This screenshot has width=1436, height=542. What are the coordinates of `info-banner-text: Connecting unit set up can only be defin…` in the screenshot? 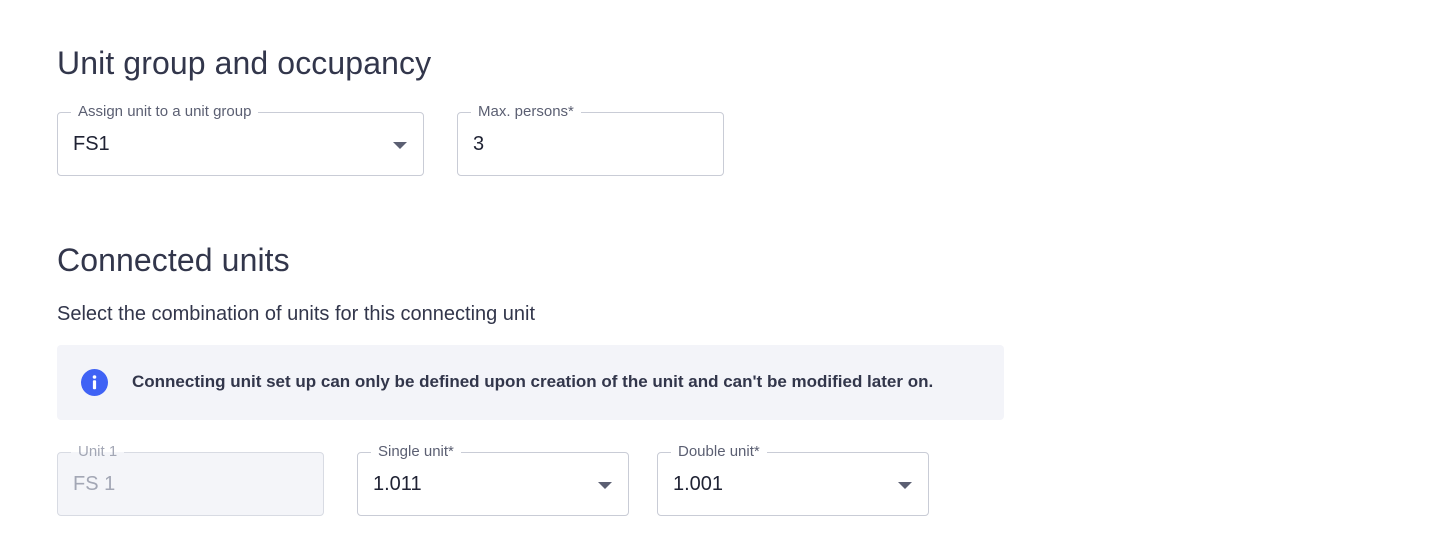 It's located at (533, 381).